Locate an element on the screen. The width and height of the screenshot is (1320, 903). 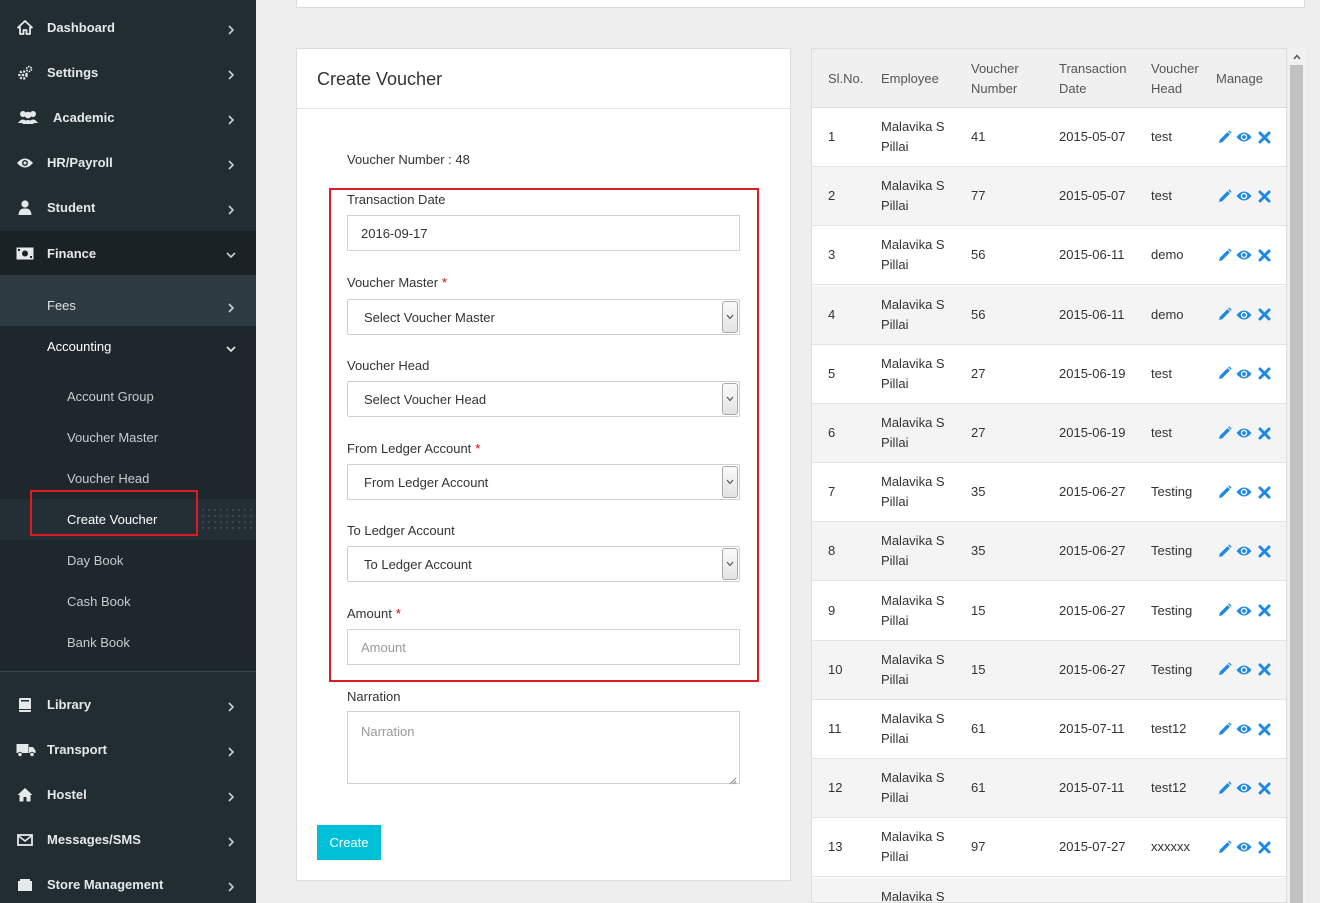
sidebar-item-store-management: Store Management is located at coordinates (128, 882).